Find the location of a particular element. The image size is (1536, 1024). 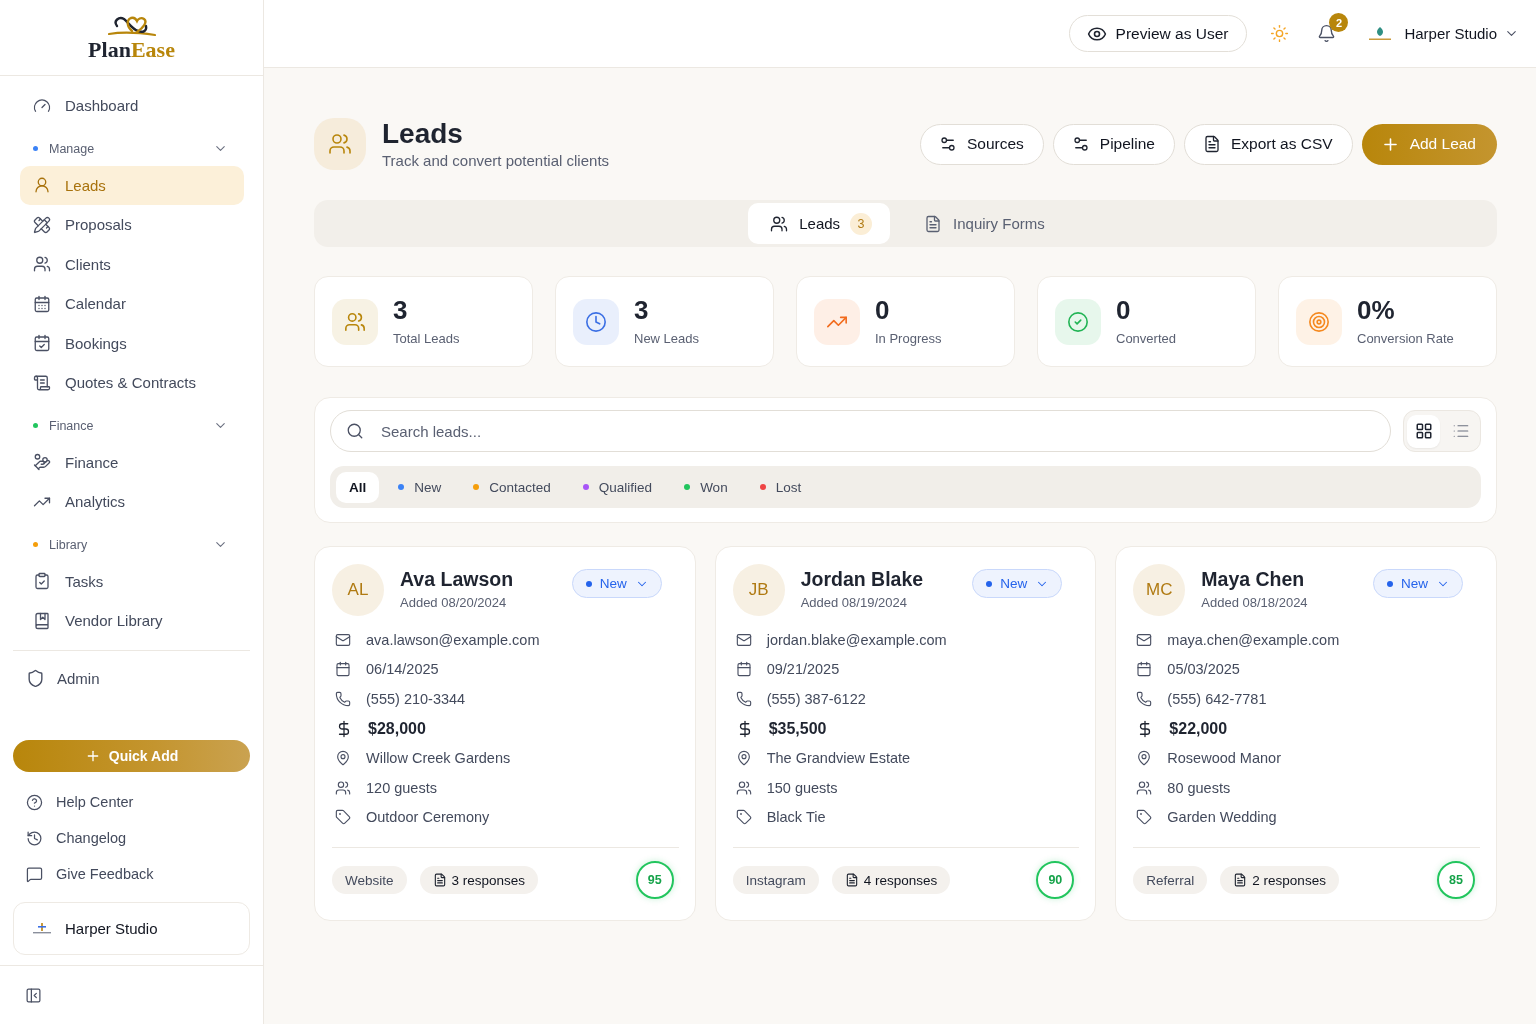

workspace-button: Harper Studio is located at coordinates (131, 928).